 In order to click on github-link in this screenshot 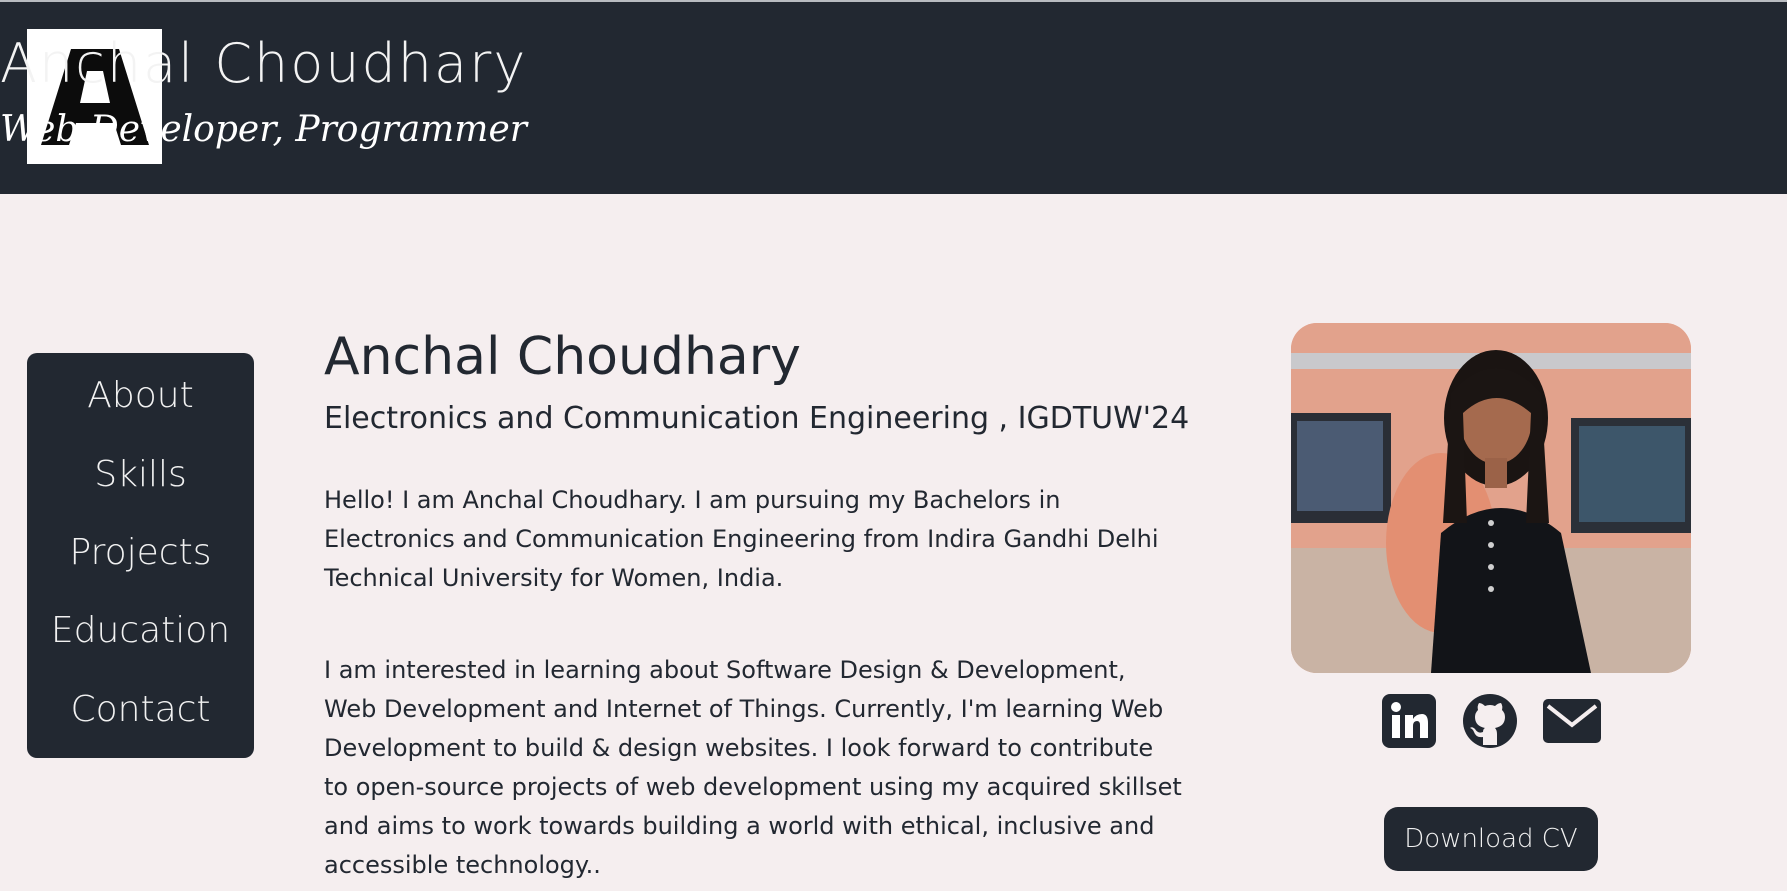, I will do `click(1490, 721)`.